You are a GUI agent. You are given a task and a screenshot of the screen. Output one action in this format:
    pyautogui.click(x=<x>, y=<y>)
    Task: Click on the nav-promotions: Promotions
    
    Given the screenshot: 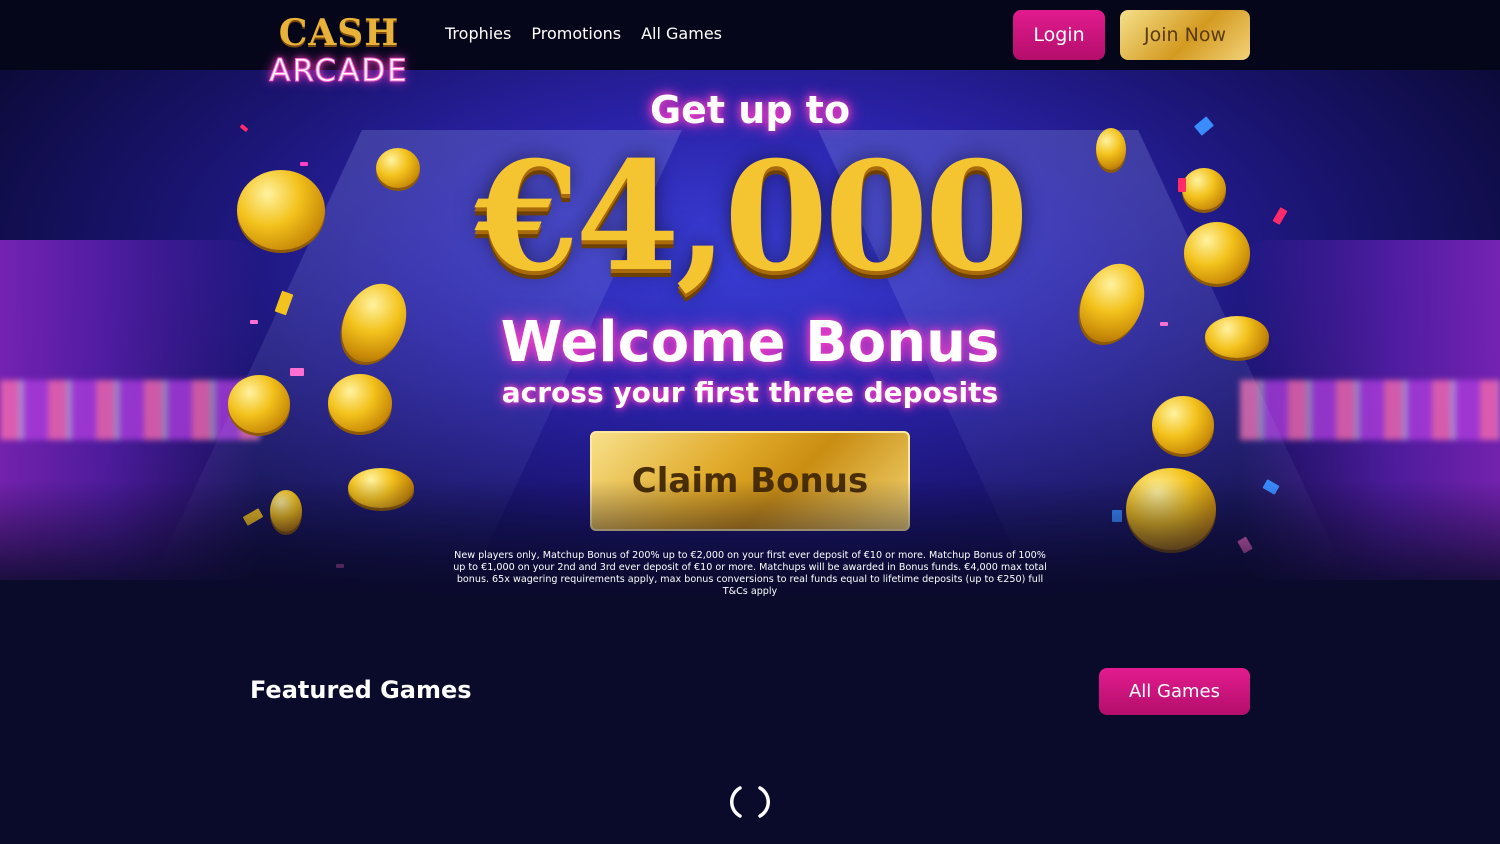 What is the action you would take?
    pyautogui.click(x=576, y=33)
    